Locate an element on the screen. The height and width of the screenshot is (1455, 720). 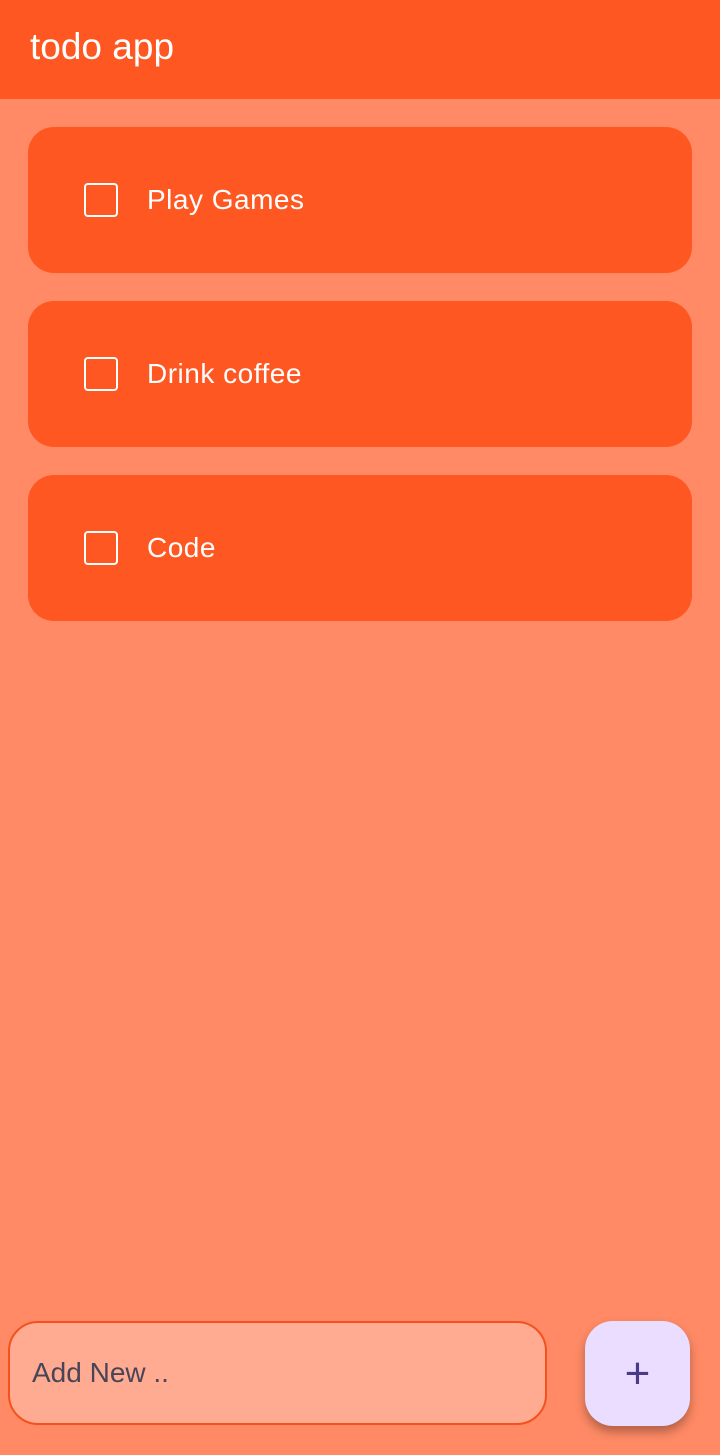
app-bar: todo app is located at coordinates (360, 49).